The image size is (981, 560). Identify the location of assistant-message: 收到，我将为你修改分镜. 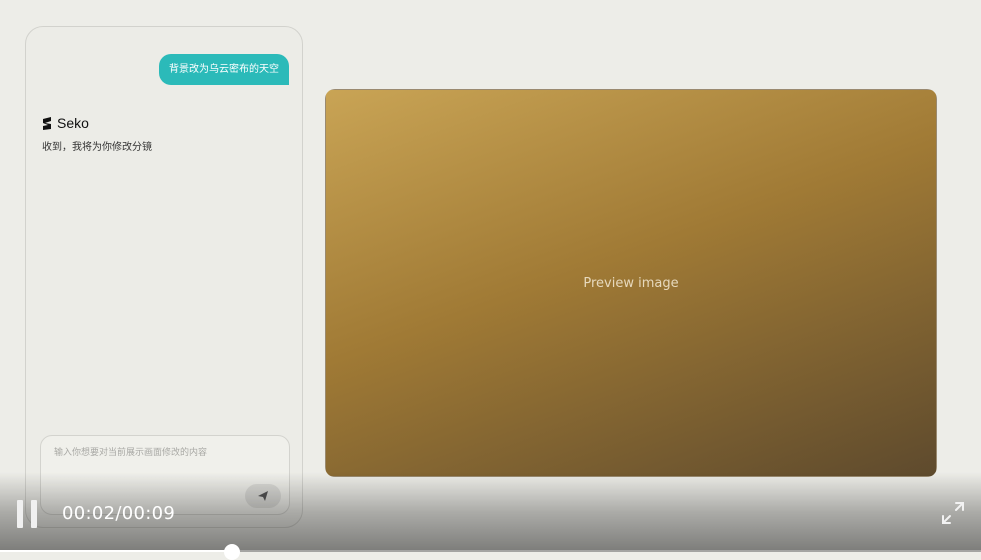
(97, 147).